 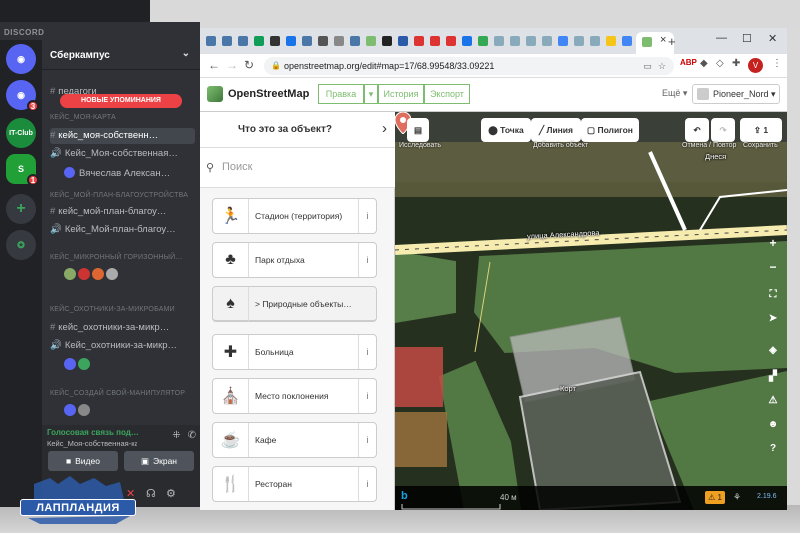 I want to click on minimize-icon: —, so click(x=721, y=38).